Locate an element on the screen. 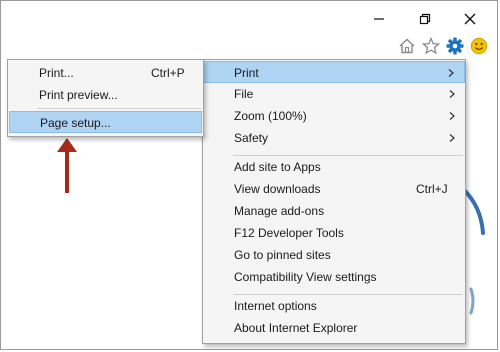  submenu-item-print: Print... Ctrl+P is located at coordinates (105, 73).